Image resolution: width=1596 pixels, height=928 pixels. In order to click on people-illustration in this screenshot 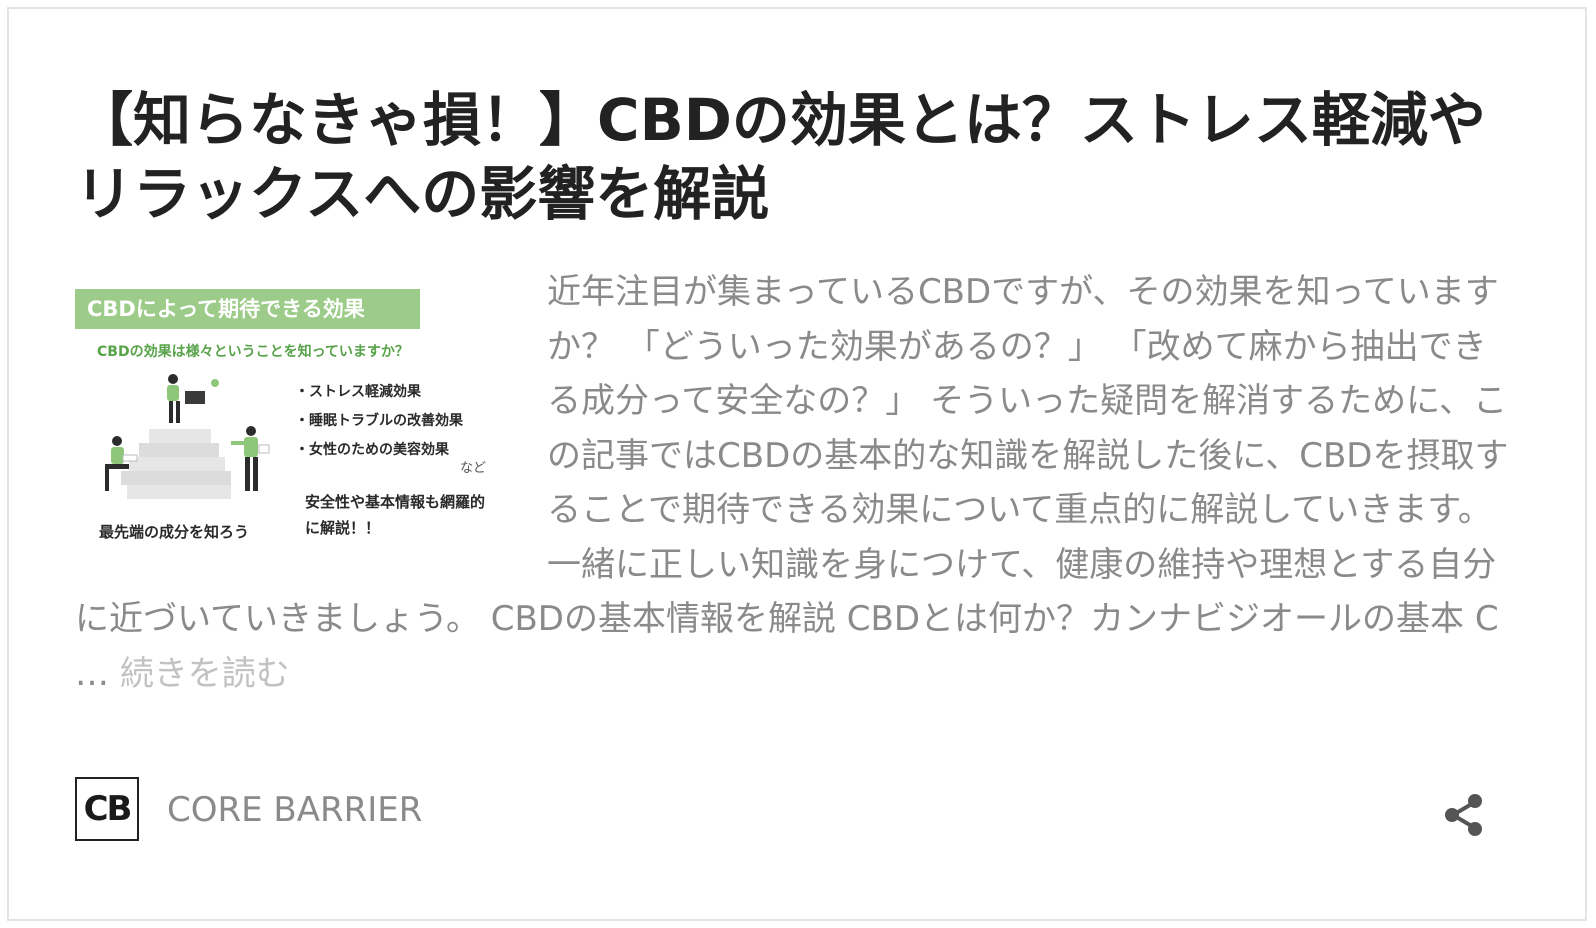, I will do `click(187, 436)`.